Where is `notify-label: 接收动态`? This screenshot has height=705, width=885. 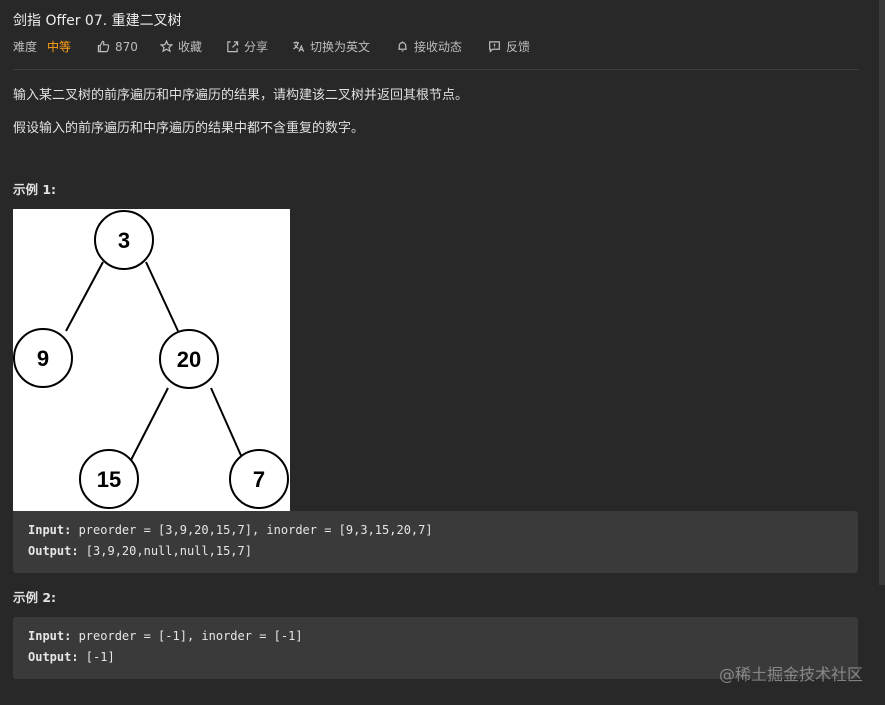
notify-label: 接收动态 is located at coordinates (437, 47).